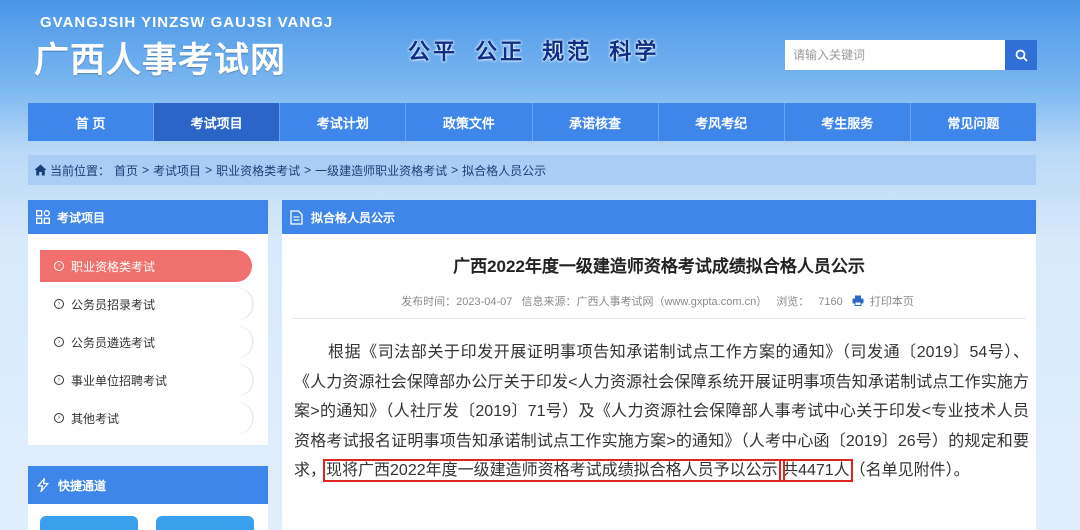 The image size is (1080, 530). I want to click on main-nav: 首 页 考试项目 考试计划 政策文件 承诺核查 考风考纪 考生服务 常见问题, so click(532, 122).